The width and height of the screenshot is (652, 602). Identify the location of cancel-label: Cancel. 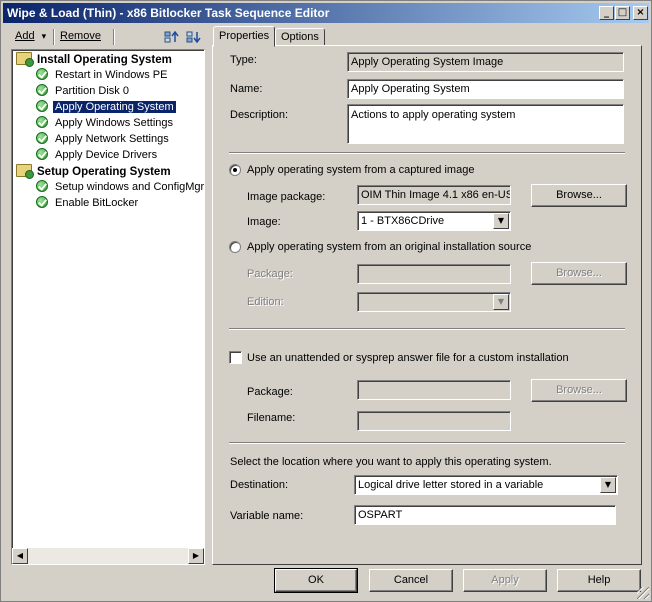
(411, 580).